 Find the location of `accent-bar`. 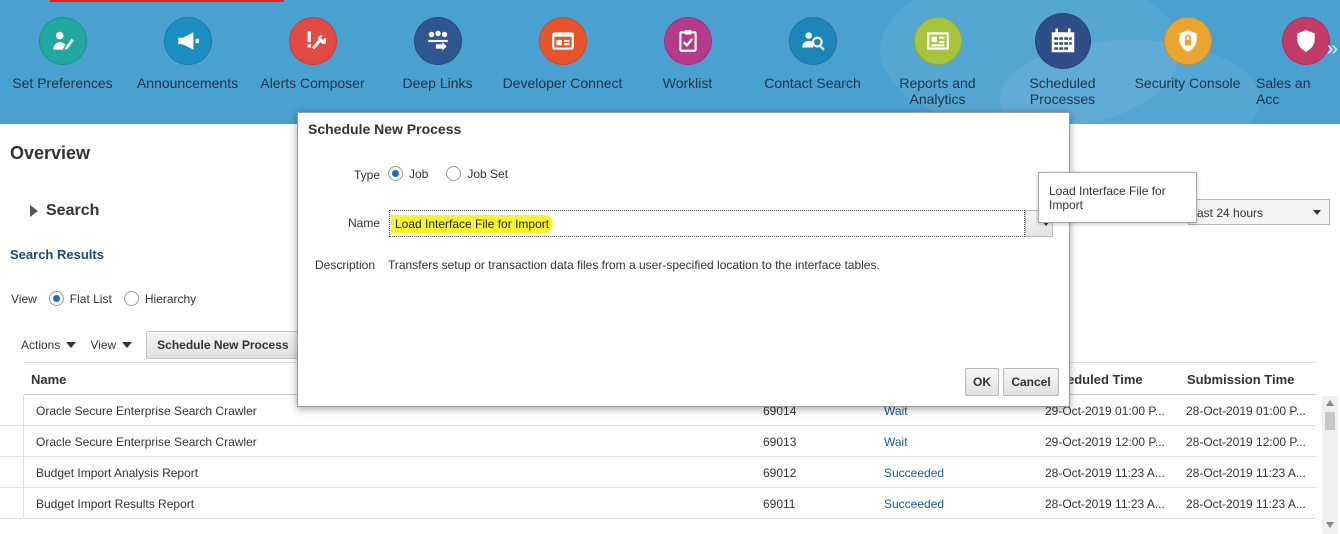

accent-bar is located at coordinates (167, 1).